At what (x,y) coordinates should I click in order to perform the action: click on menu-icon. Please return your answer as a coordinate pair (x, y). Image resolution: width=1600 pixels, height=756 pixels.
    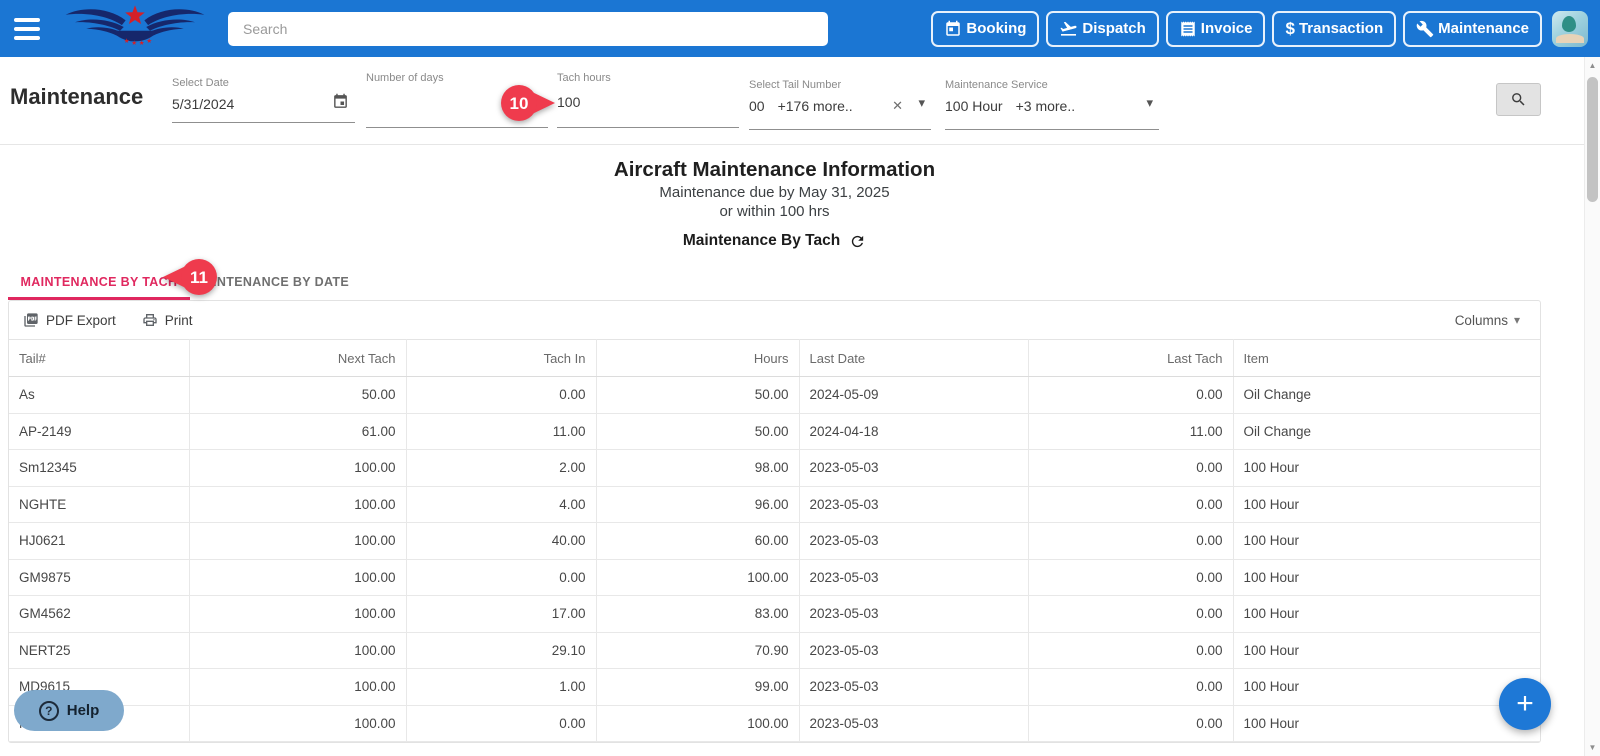
    Looking at the image, I should click on (29, 28).